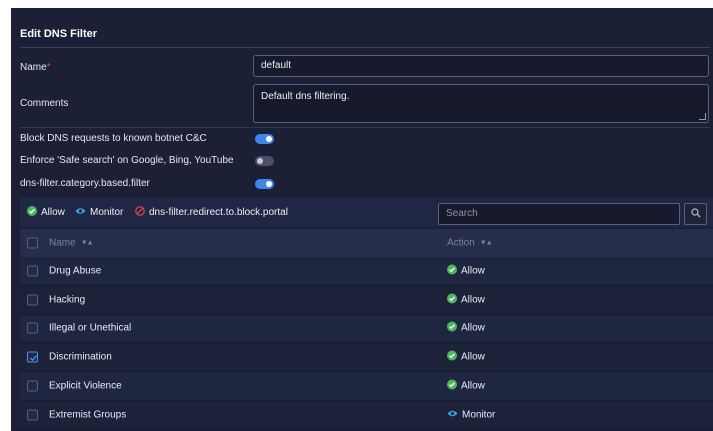 The width and height of the screenshot is (713, 431). I want to click on block-botnet-toggle, so click(264, 139).